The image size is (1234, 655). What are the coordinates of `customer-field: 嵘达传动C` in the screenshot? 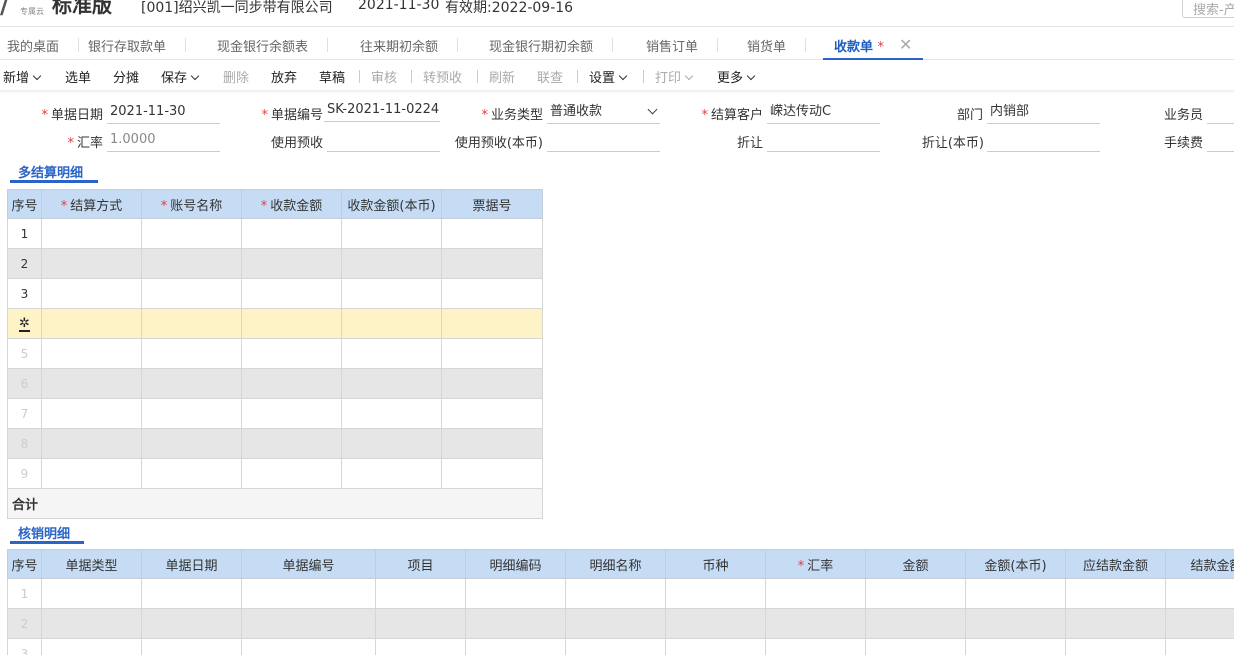 It's located at (823, 113).